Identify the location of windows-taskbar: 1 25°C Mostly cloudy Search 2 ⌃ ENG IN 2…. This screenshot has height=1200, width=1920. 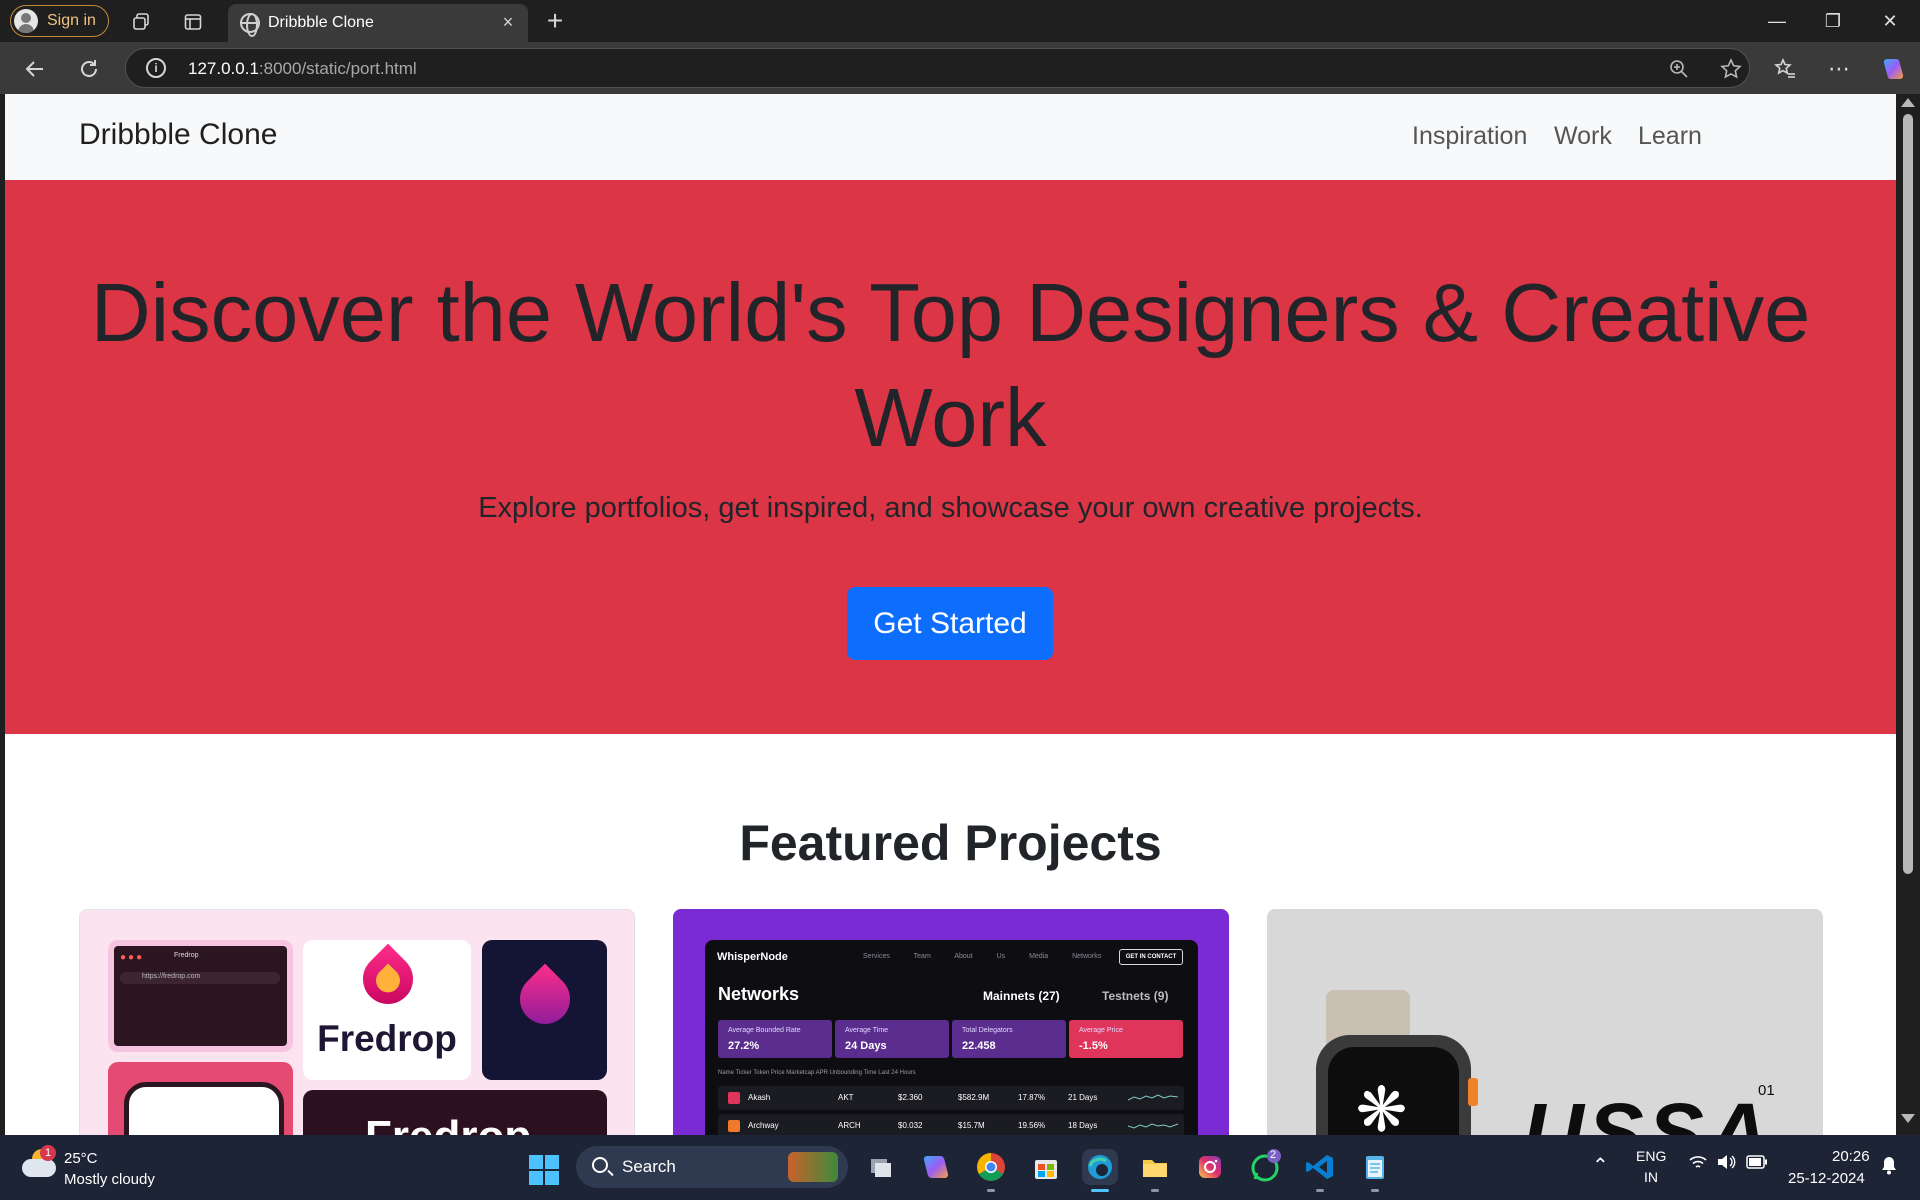
(960, 1167).